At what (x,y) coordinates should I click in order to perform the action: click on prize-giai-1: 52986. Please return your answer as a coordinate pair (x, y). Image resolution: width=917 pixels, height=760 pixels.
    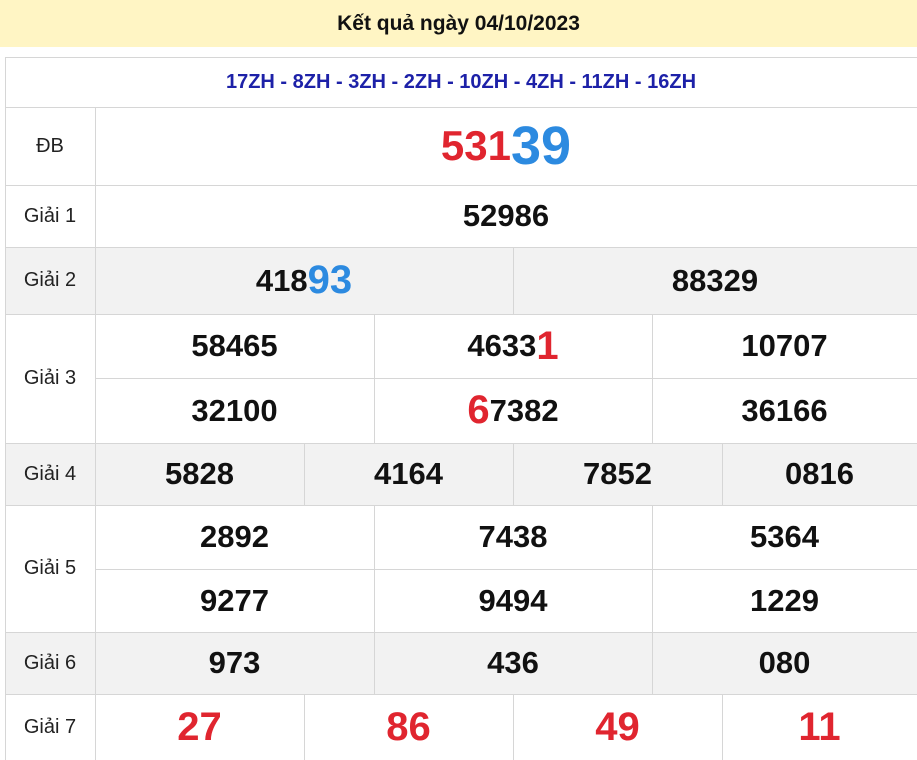
    Looking at the image, I should click on (506, 215).